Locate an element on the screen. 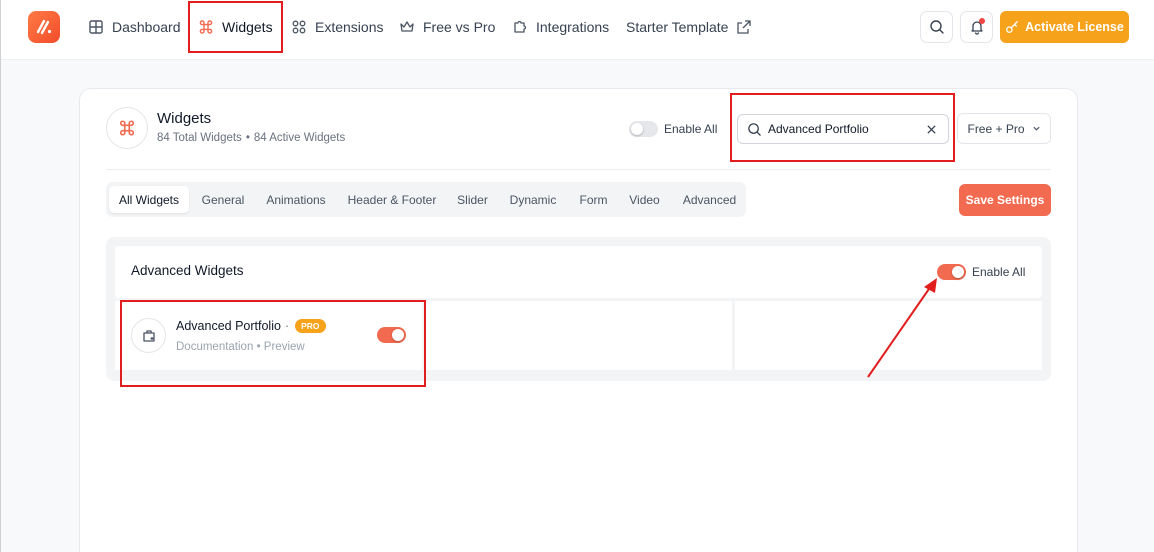 This screenshot has height=552, width=1154. search-button is located at coordinates (936, 27).